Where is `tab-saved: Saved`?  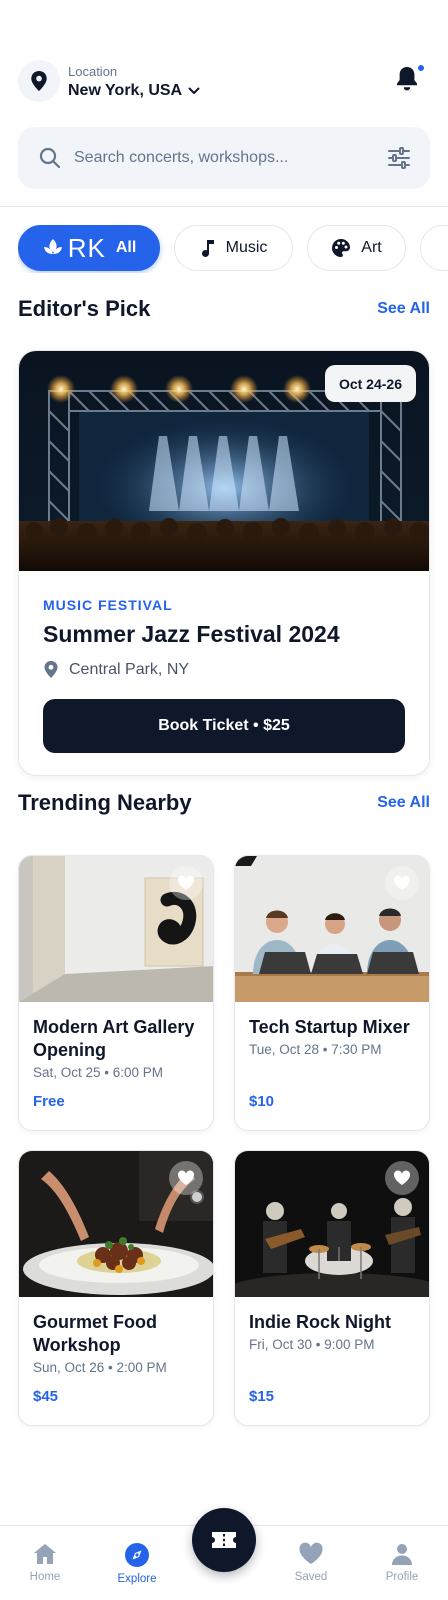 tab-saved: Saved is located at coordinates (311, 1563).